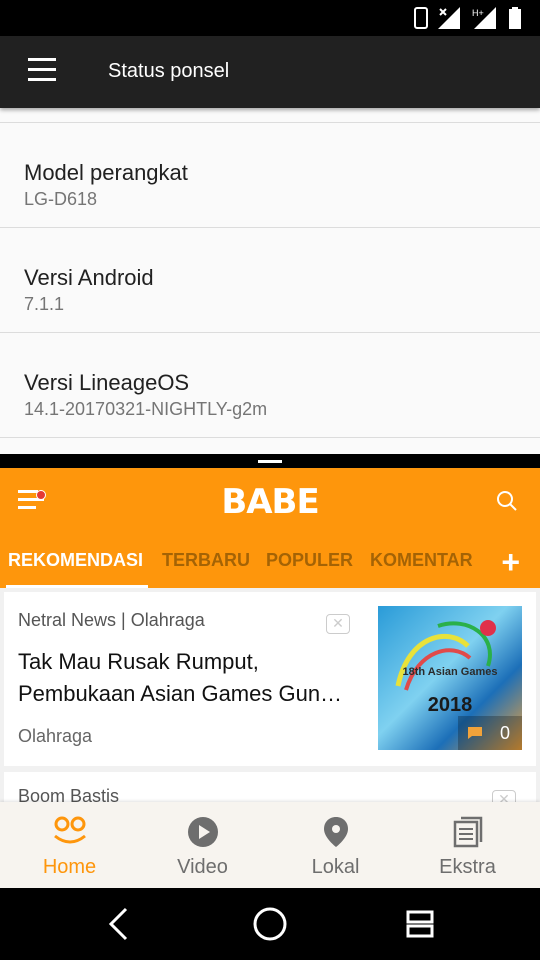  I want to click on system-navigation-bar, so click(270, 924).